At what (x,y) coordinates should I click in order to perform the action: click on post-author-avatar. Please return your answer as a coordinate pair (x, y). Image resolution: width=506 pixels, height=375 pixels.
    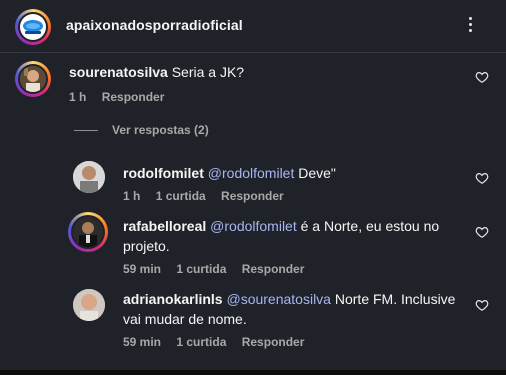
    Looking at the image, I should click on (33, 27).